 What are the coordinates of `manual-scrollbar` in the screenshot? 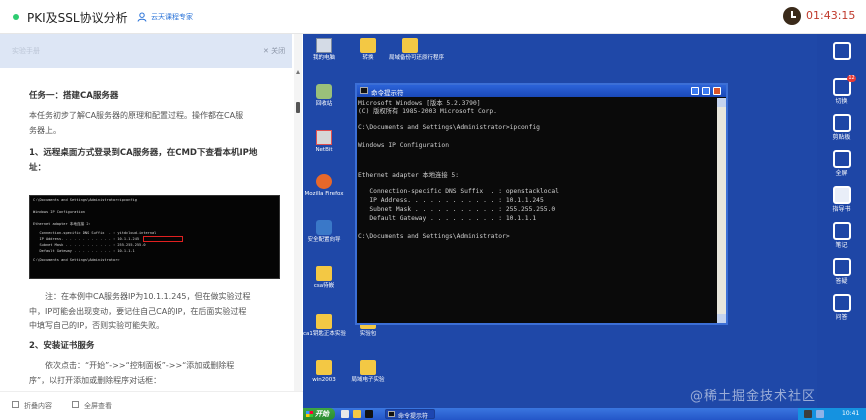 It's located at (298, 227).